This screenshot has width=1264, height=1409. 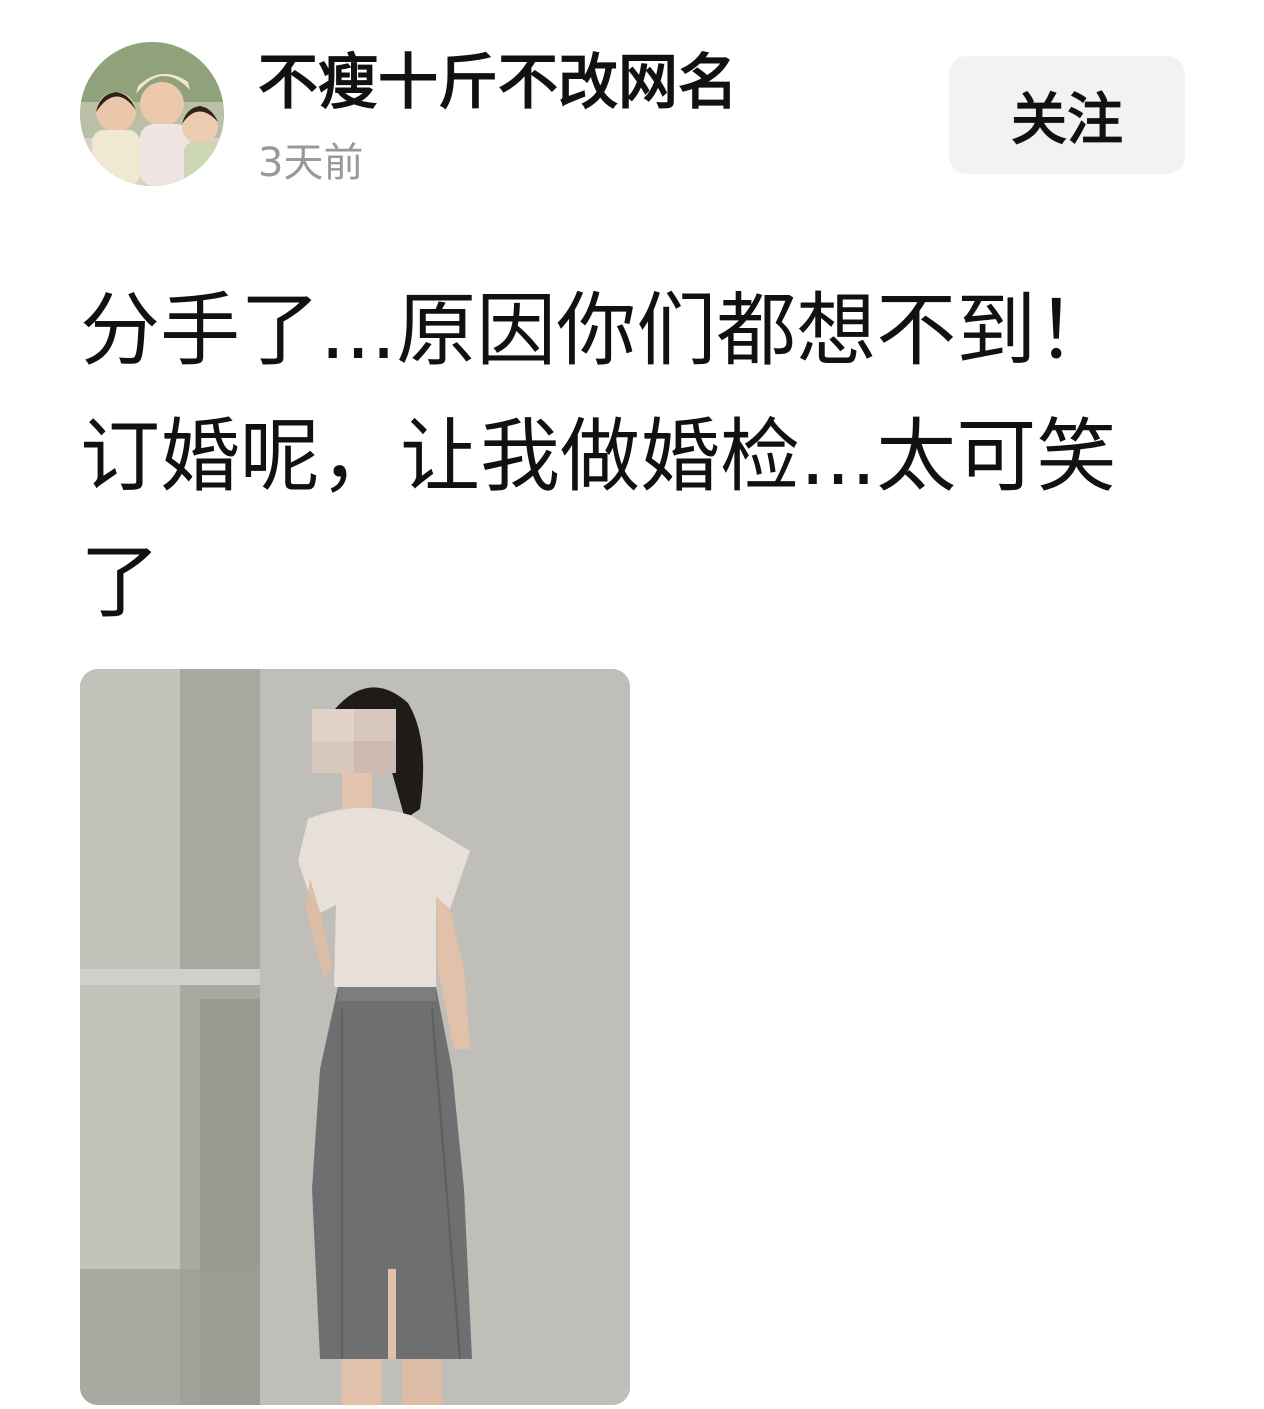 I want to click on follow-button: 关注, so click(x=1067, y=115).